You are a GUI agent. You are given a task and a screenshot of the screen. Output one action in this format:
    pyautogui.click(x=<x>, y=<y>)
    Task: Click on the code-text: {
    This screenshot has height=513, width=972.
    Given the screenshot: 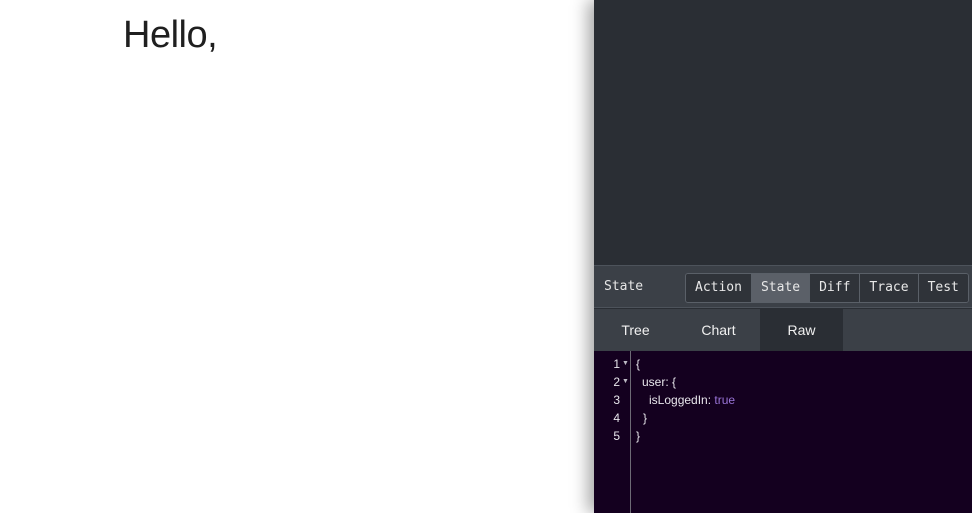 What is the action you would take?
    pyautogui.click(x=638, y=364)
    